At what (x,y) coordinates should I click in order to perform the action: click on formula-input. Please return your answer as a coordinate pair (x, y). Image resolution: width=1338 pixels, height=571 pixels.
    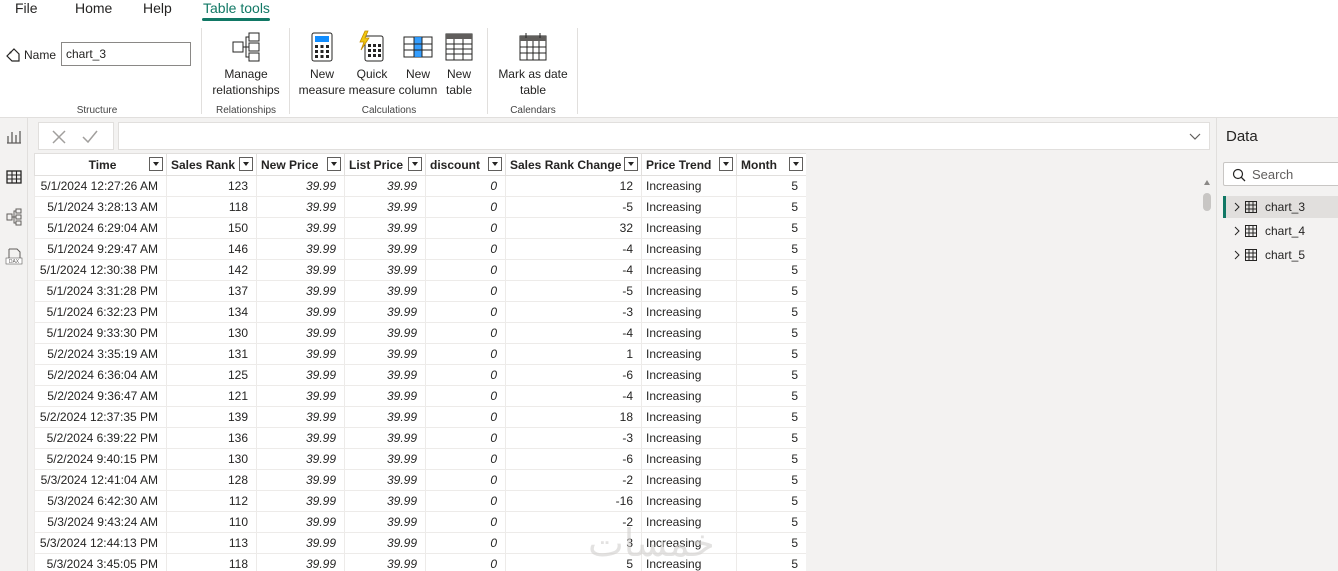
    Looking at the image, I should click on (664, 136).